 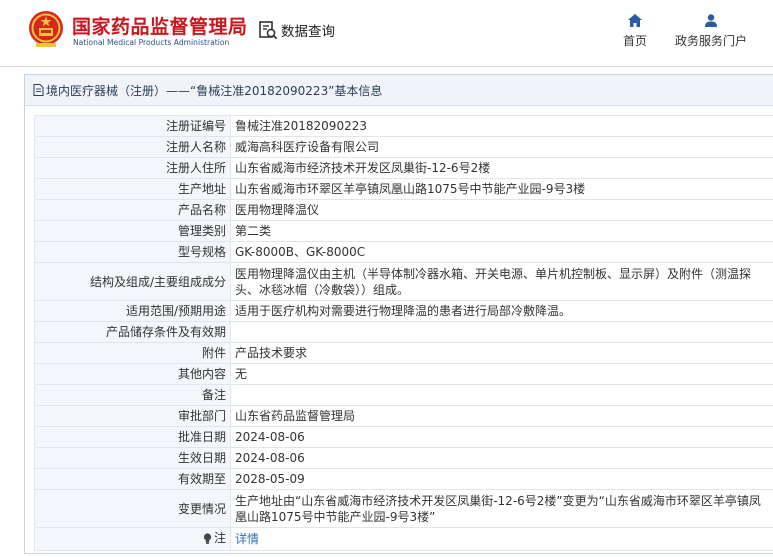 I want to click on data-query-link: 数据查询, so click(x=296, y=30).